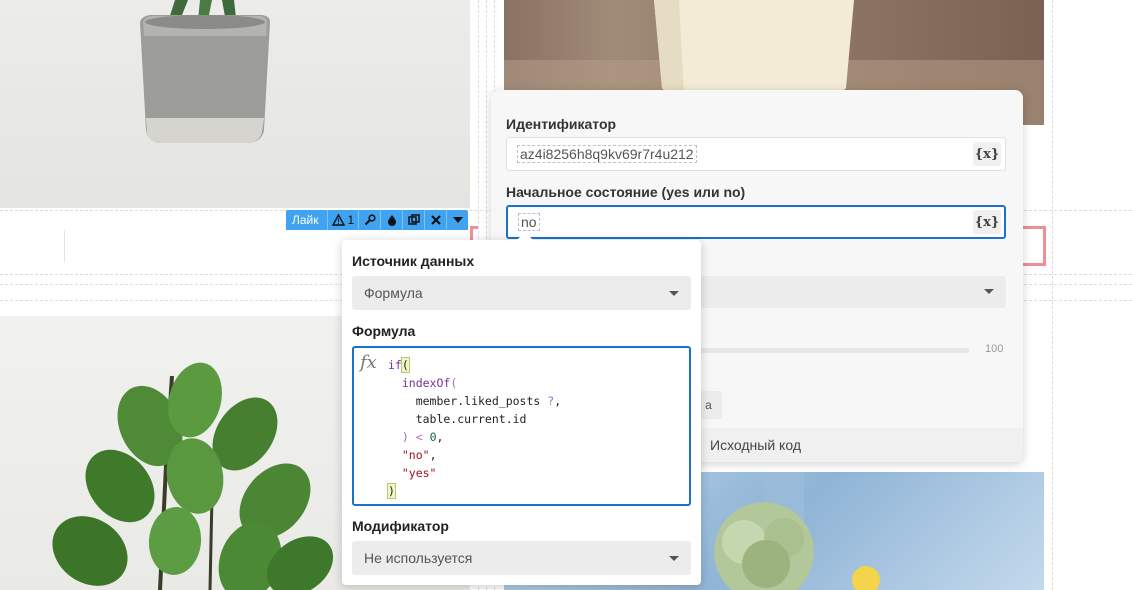 The width and height of the screenshot is (1132, 590). Describe the element at coordinates (64, 246) in the screenshot. I see `divider` at that location.